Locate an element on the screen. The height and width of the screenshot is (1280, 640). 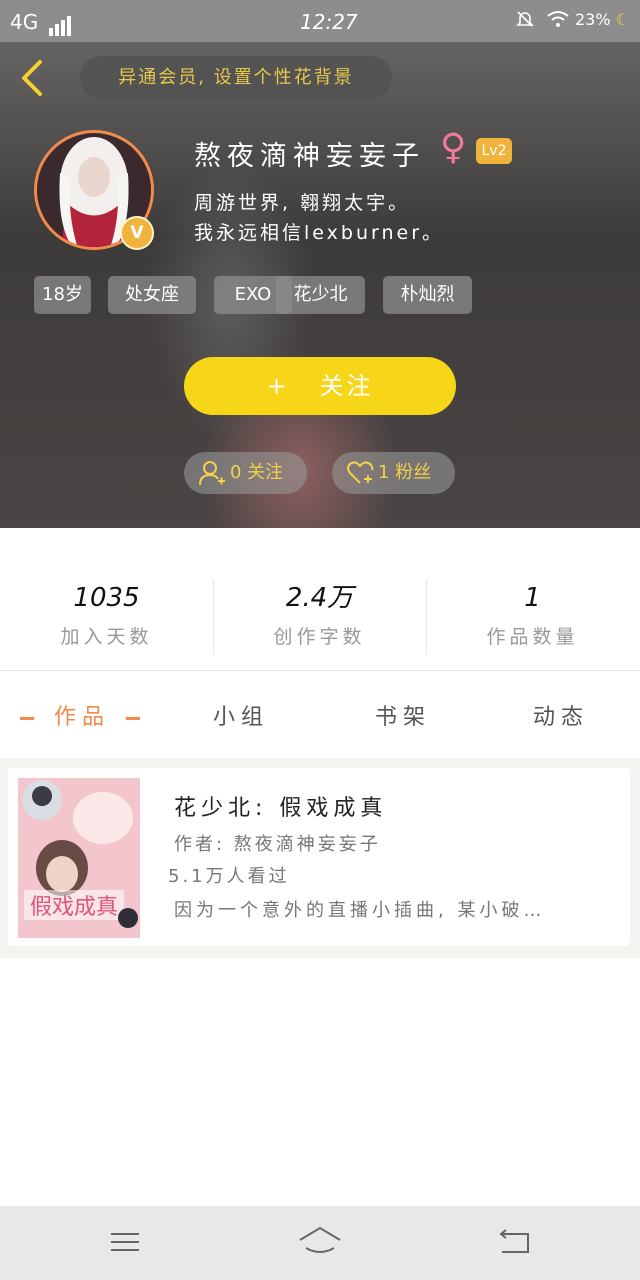
menu-button is located at coordinates (125, 1242).